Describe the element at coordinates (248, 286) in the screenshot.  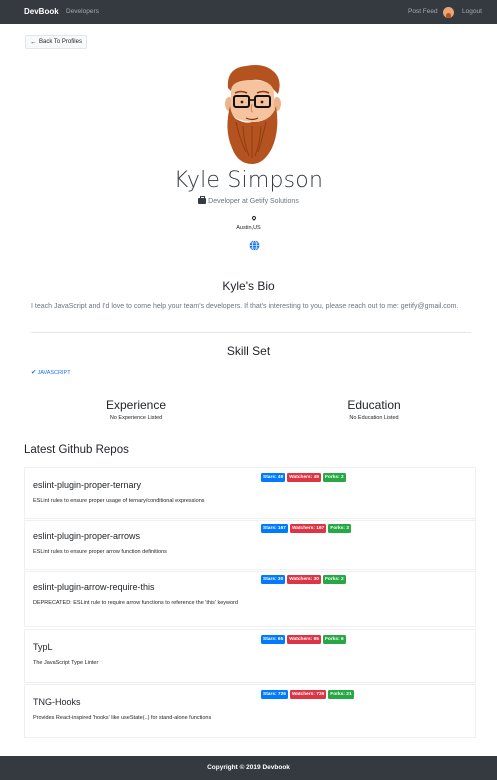
I see `bio-title: Kyle's Bio` at that location.